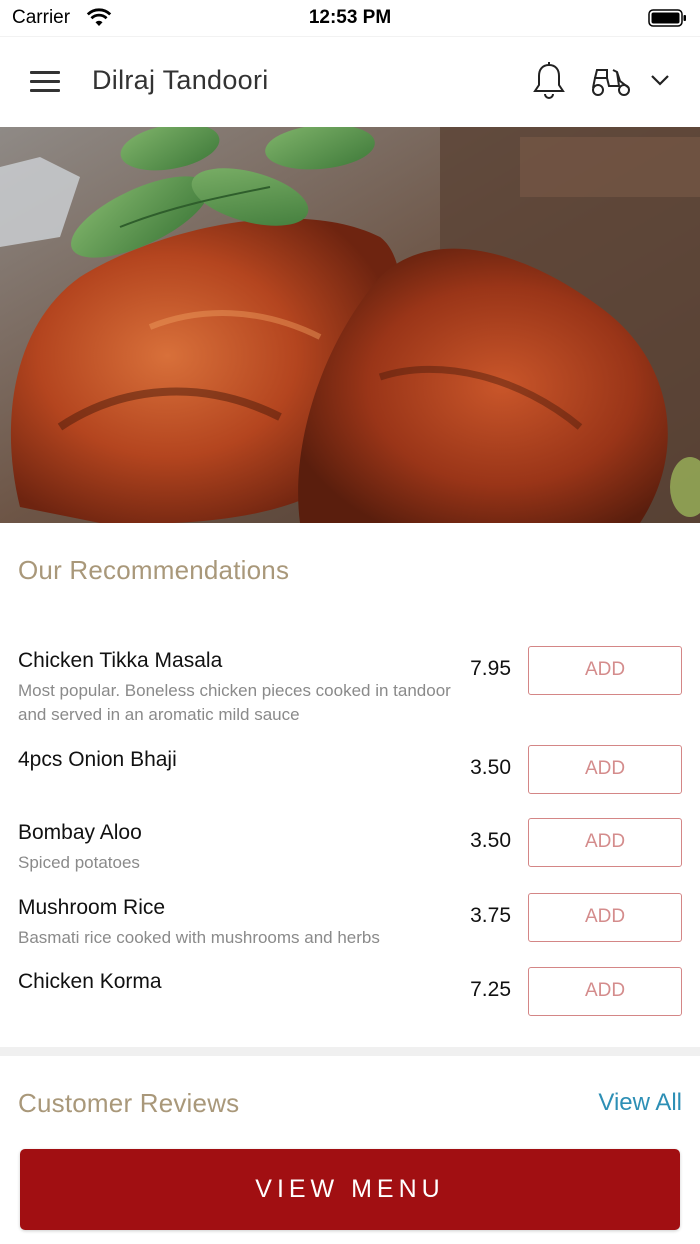 The width and height of the screenshot is (700, 1244). I want to click on hamburger-icon, so click(46, 82).